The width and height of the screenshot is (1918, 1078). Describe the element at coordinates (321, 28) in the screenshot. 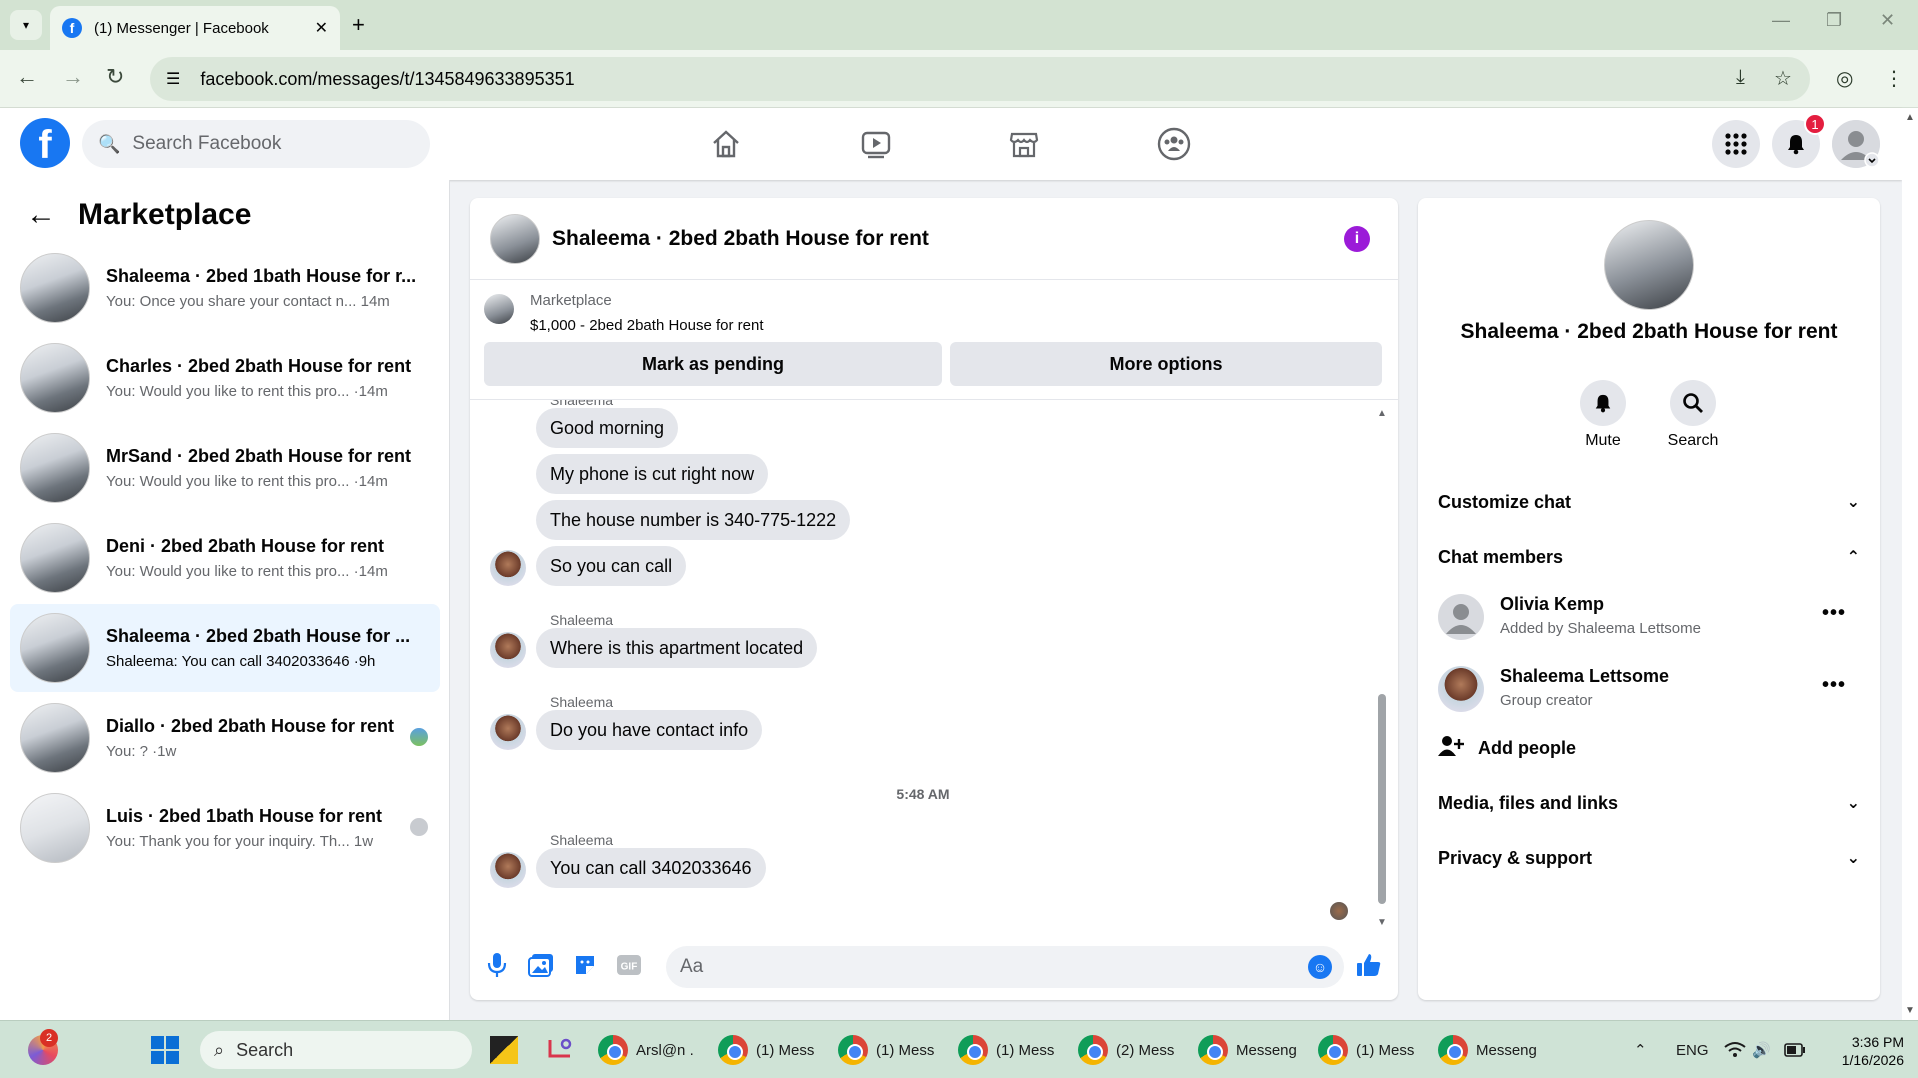

I see `close-tab-icon: ✕` at that location.